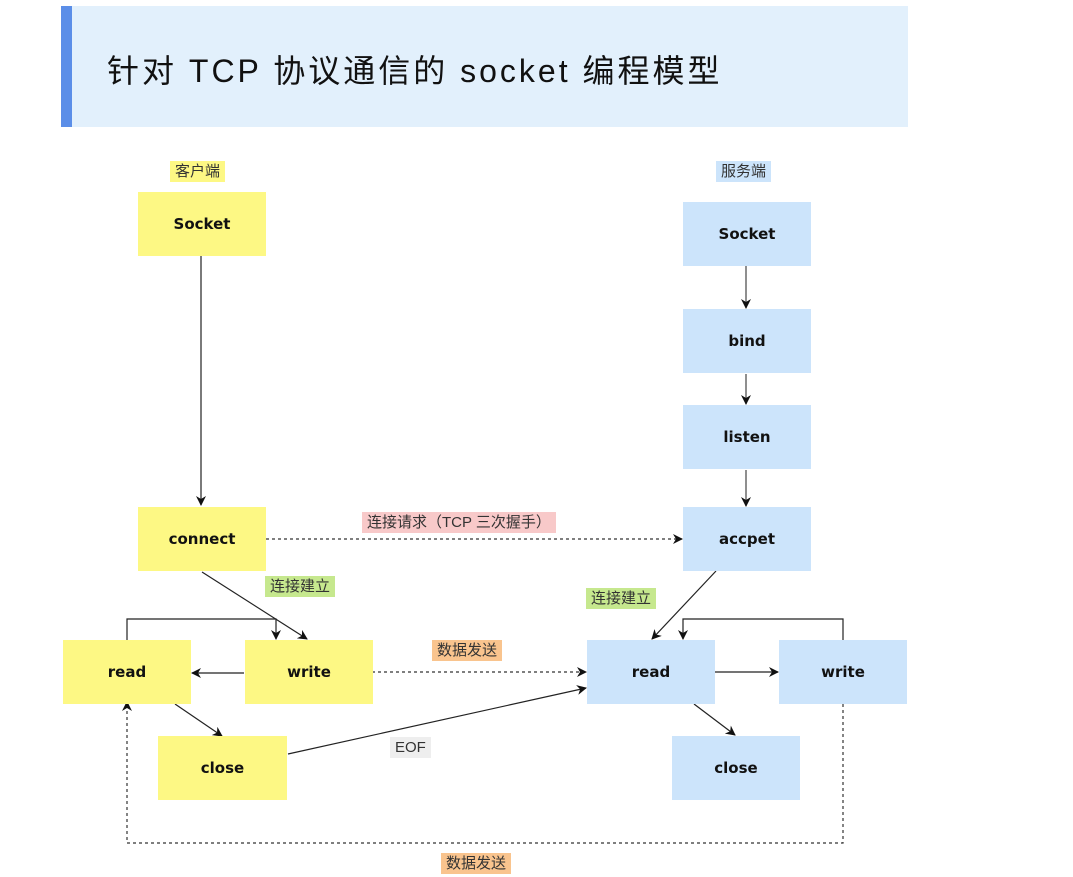  What do you see at coordinates (467, 650) in the screenshot?
I see `data-send-top-label: 数据发送` at bounding box center [467, 650].